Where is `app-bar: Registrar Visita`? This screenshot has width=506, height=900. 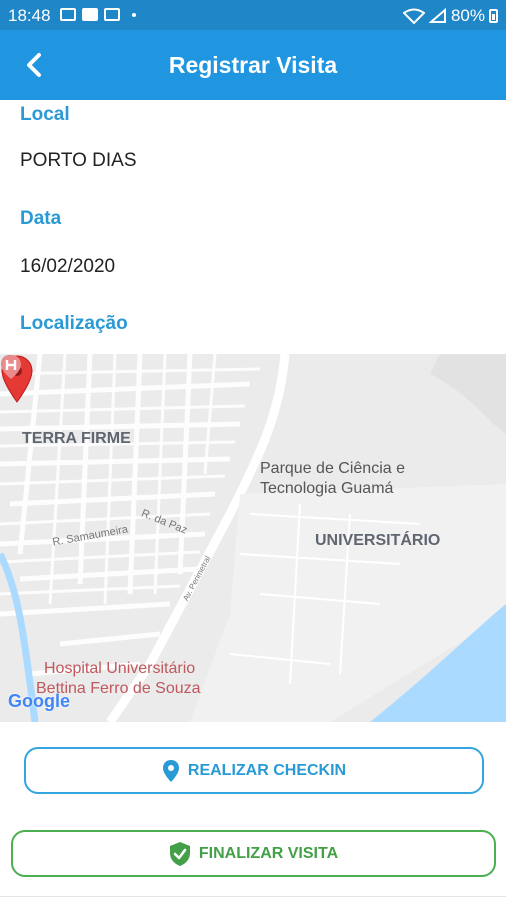
app-bar: Registrar Visita is located at coordinates (253, 65).